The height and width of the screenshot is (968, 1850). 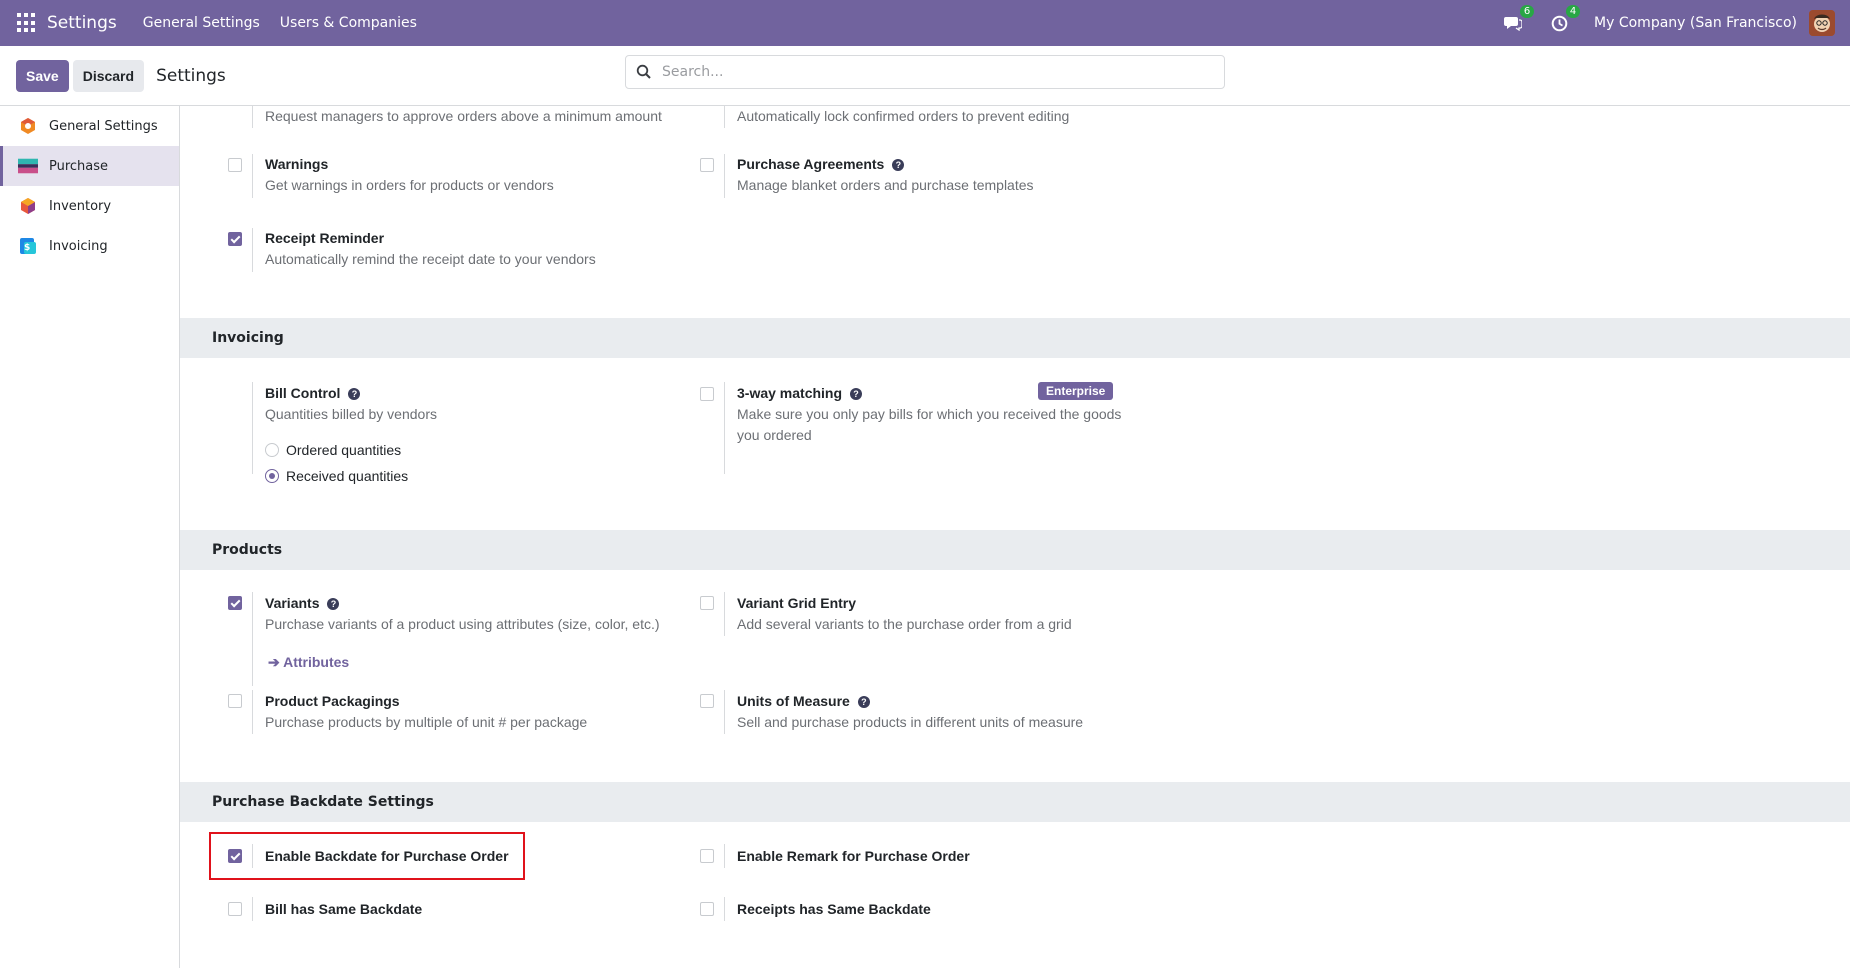 What do you see at coordinates (272, 450) in the screenshot?
I see `ordered-quantities-radio` at bounding box center [272, 450].